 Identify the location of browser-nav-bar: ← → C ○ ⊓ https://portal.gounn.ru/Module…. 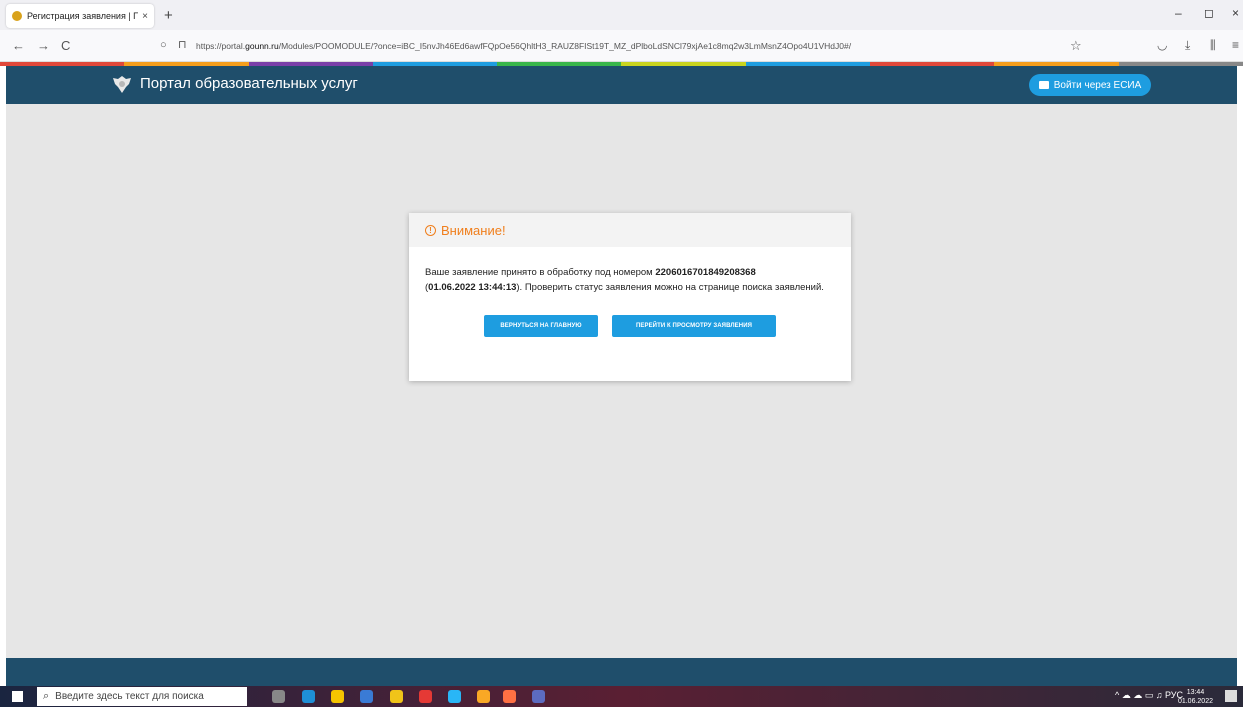
(621, 46).